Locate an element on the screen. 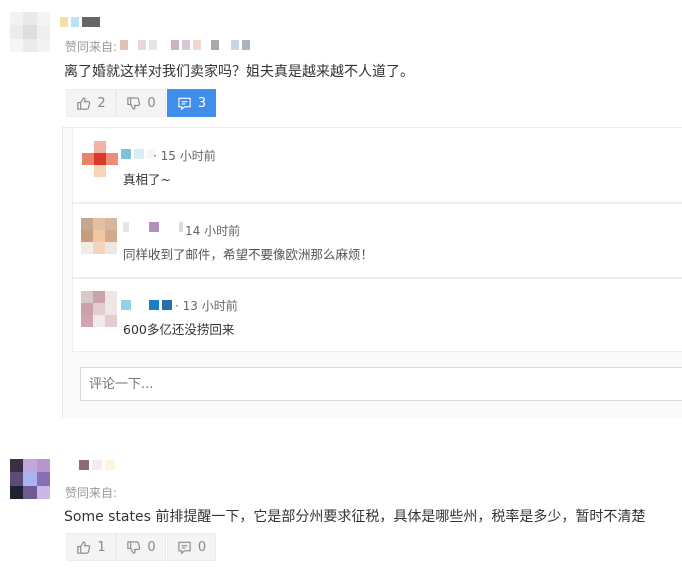  like-count: 2 is located at coordinates (101, 103).